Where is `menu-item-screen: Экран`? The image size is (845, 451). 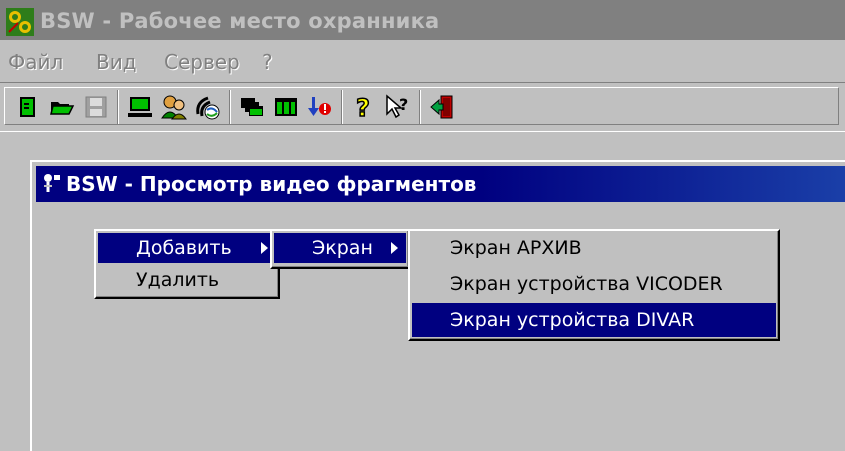 menu-item-screen: Экран is located at coordinates (340, 248).